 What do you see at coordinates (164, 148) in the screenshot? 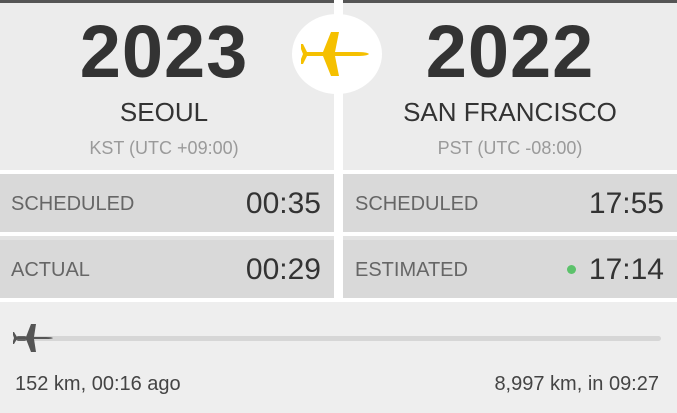
I see `origin-timezone: KST (UTC +09:00)` at bounding box center [164, 148].